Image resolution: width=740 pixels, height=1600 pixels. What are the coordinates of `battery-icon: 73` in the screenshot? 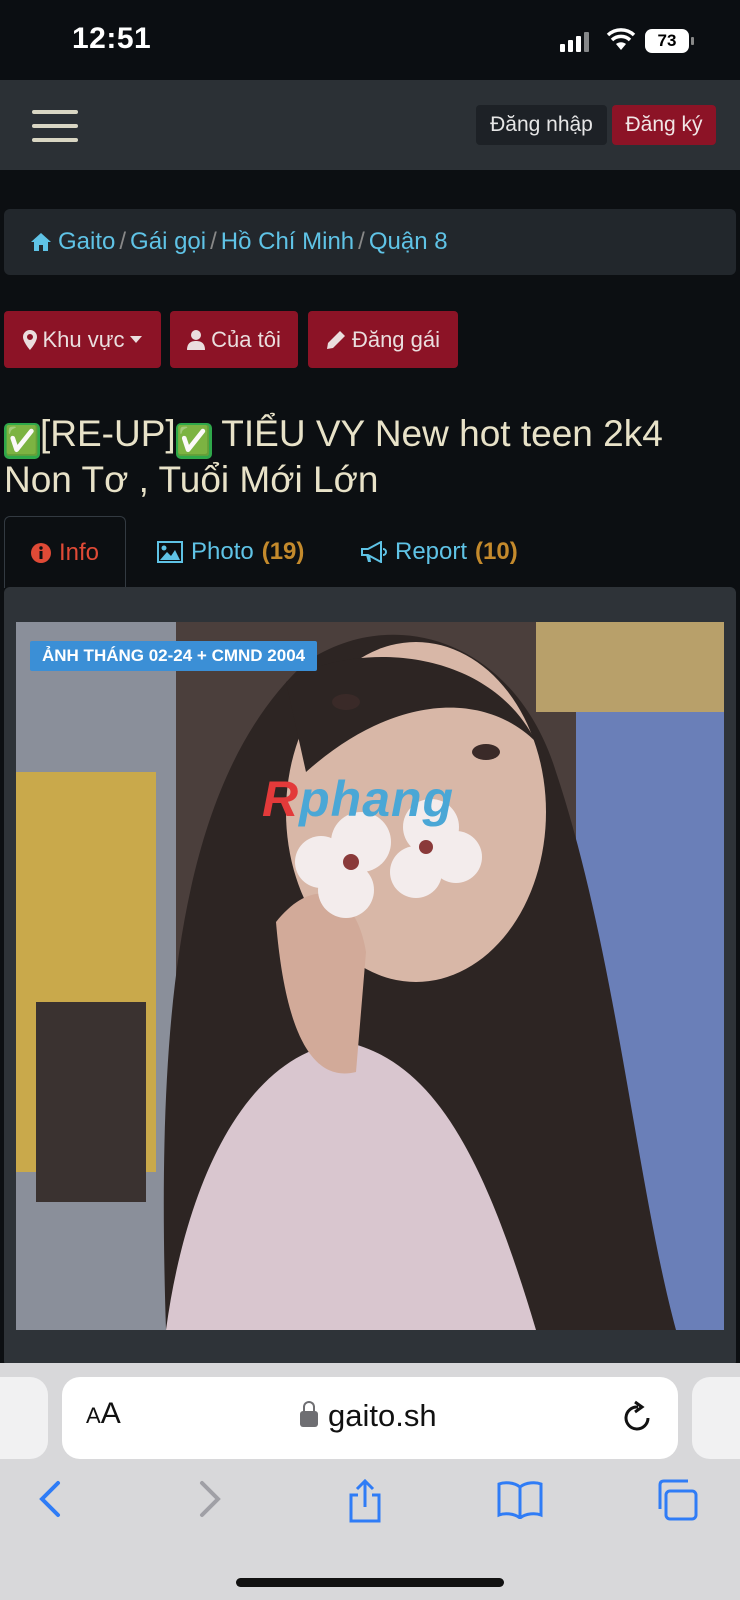 It's located at (669, 41).